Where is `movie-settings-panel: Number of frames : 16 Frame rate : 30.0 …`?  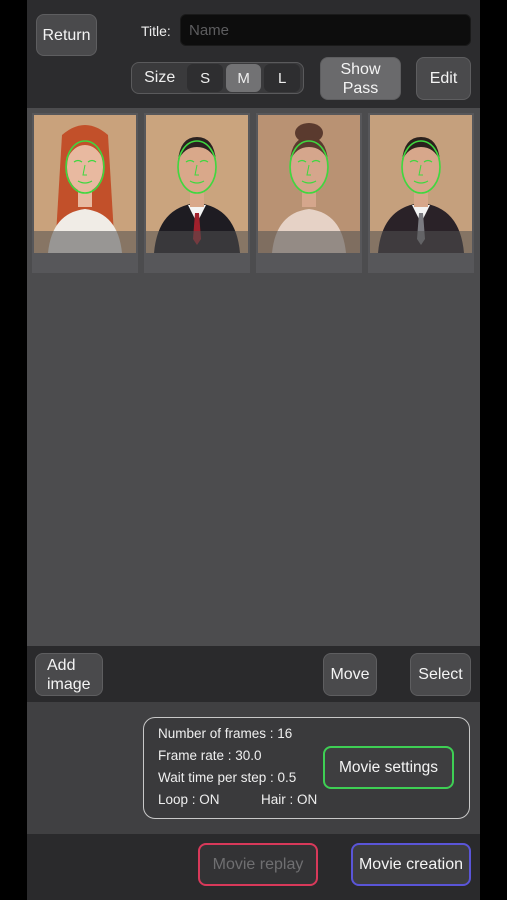
movie-settings-panel: Number of frames : 16 Frame rate : 30.0 … is located at coordinates (306, 768).